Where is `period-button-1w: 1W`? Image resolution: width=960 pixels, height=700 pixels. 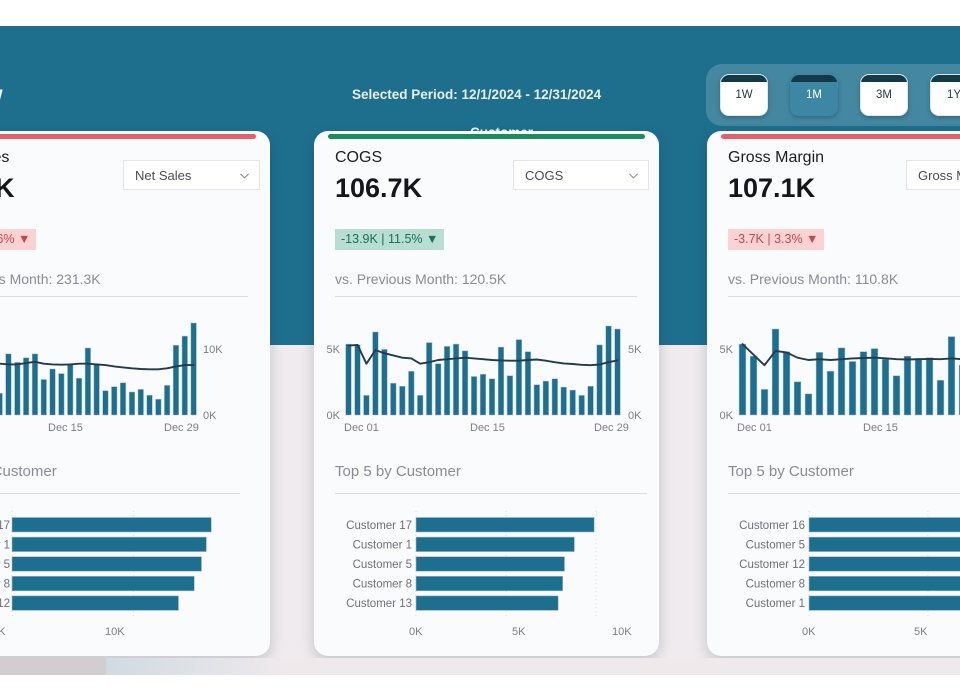 period-button-1w: 1W is located at coordinates (744, 95).